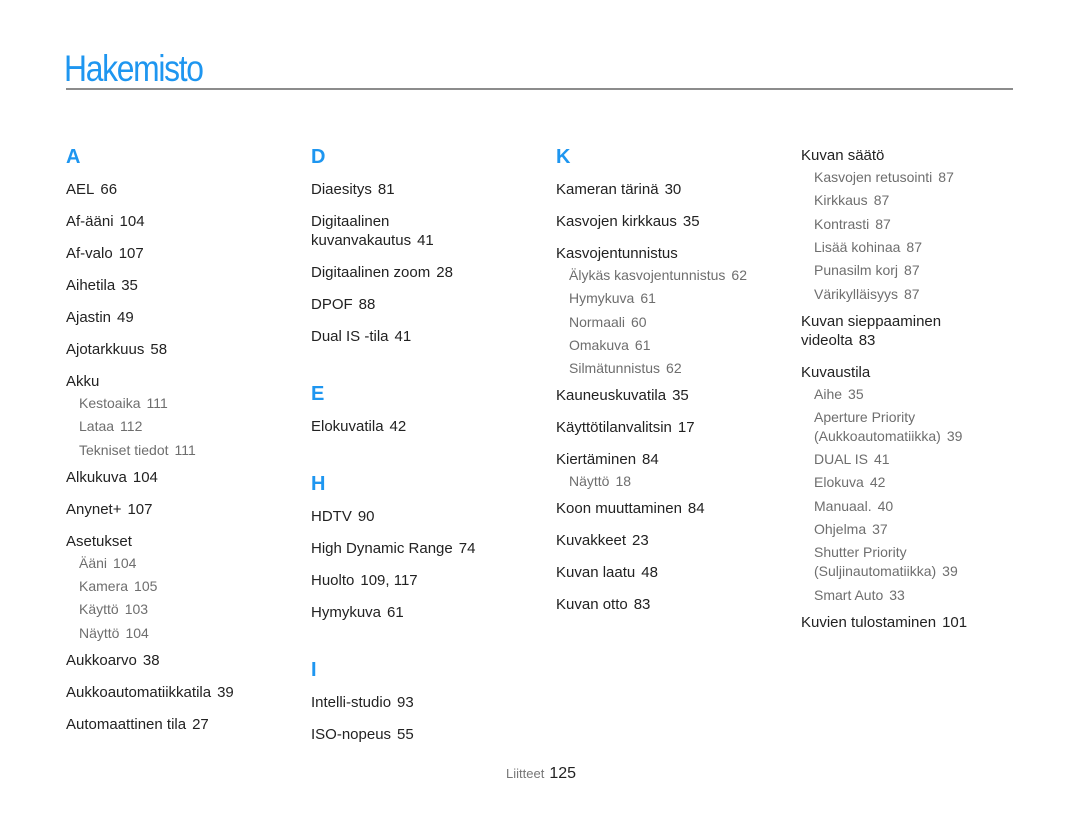  Describe the element at coordinates (367, 304) in the screenshot. I see `entry-page-number: 88` at that location.